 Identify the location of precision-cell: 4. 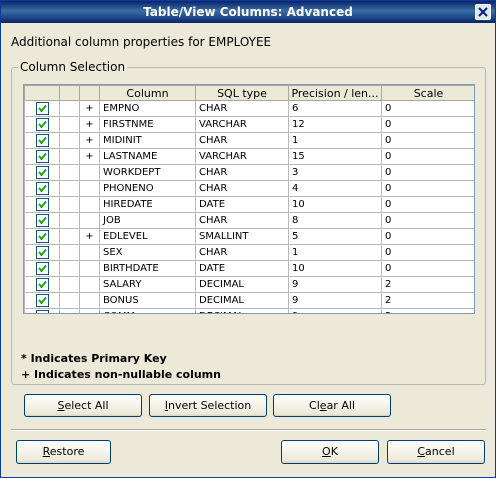
(335, 188).